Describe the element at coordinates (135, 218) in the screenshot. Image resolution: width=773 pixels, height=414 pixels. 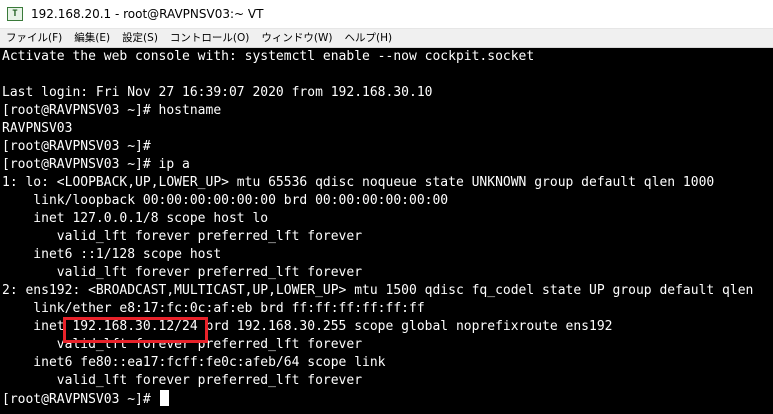
I see `terminal-line: inet 127.0.0.1/8 scope host lo` at that location.